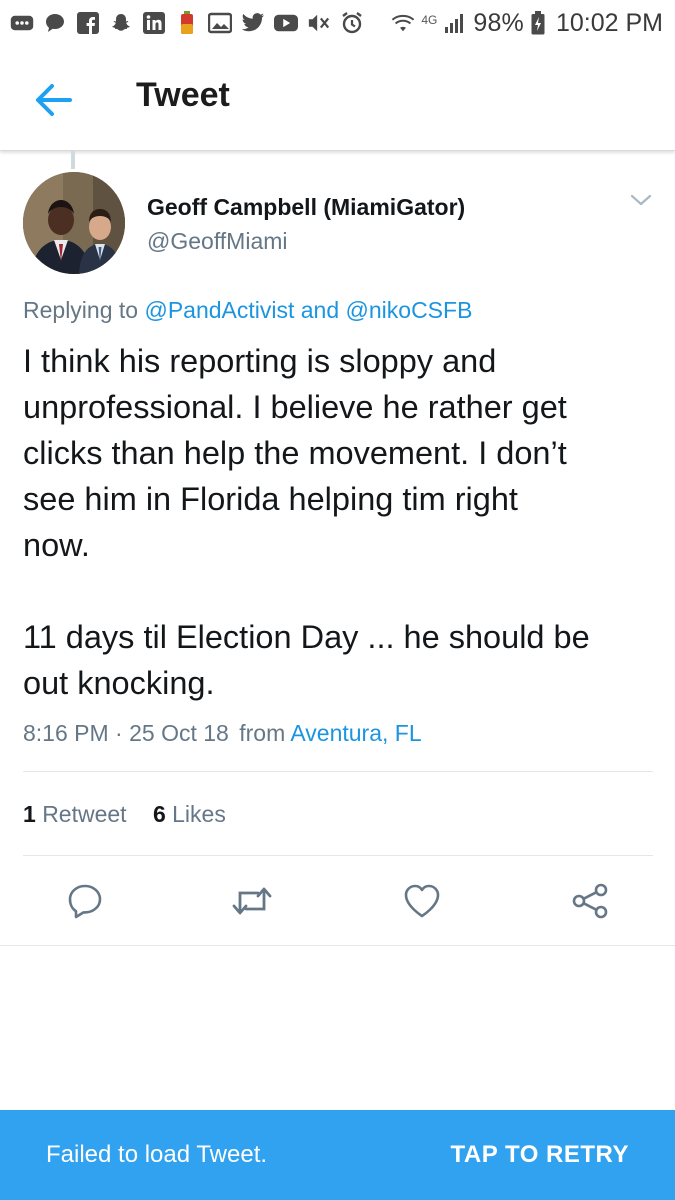 This screenshot has width=675, height=1200. What do you see at coordinates (179, 733) in the screenshot?
I see `tweet-date: 25 Oct 18` at bounding box center [179, 733].